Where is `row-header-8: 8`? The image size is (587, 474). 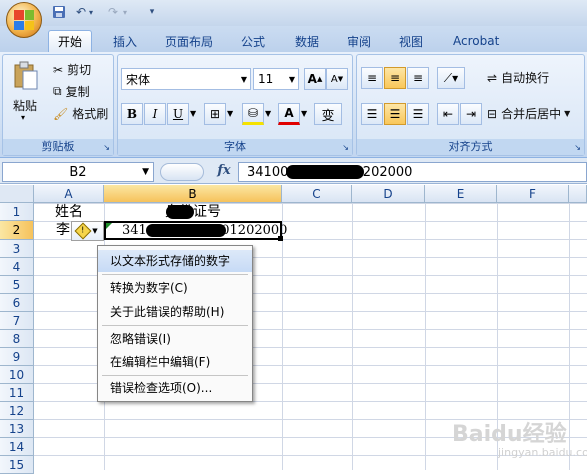 row-header-8: 8 is located at coordinates (17, 339).